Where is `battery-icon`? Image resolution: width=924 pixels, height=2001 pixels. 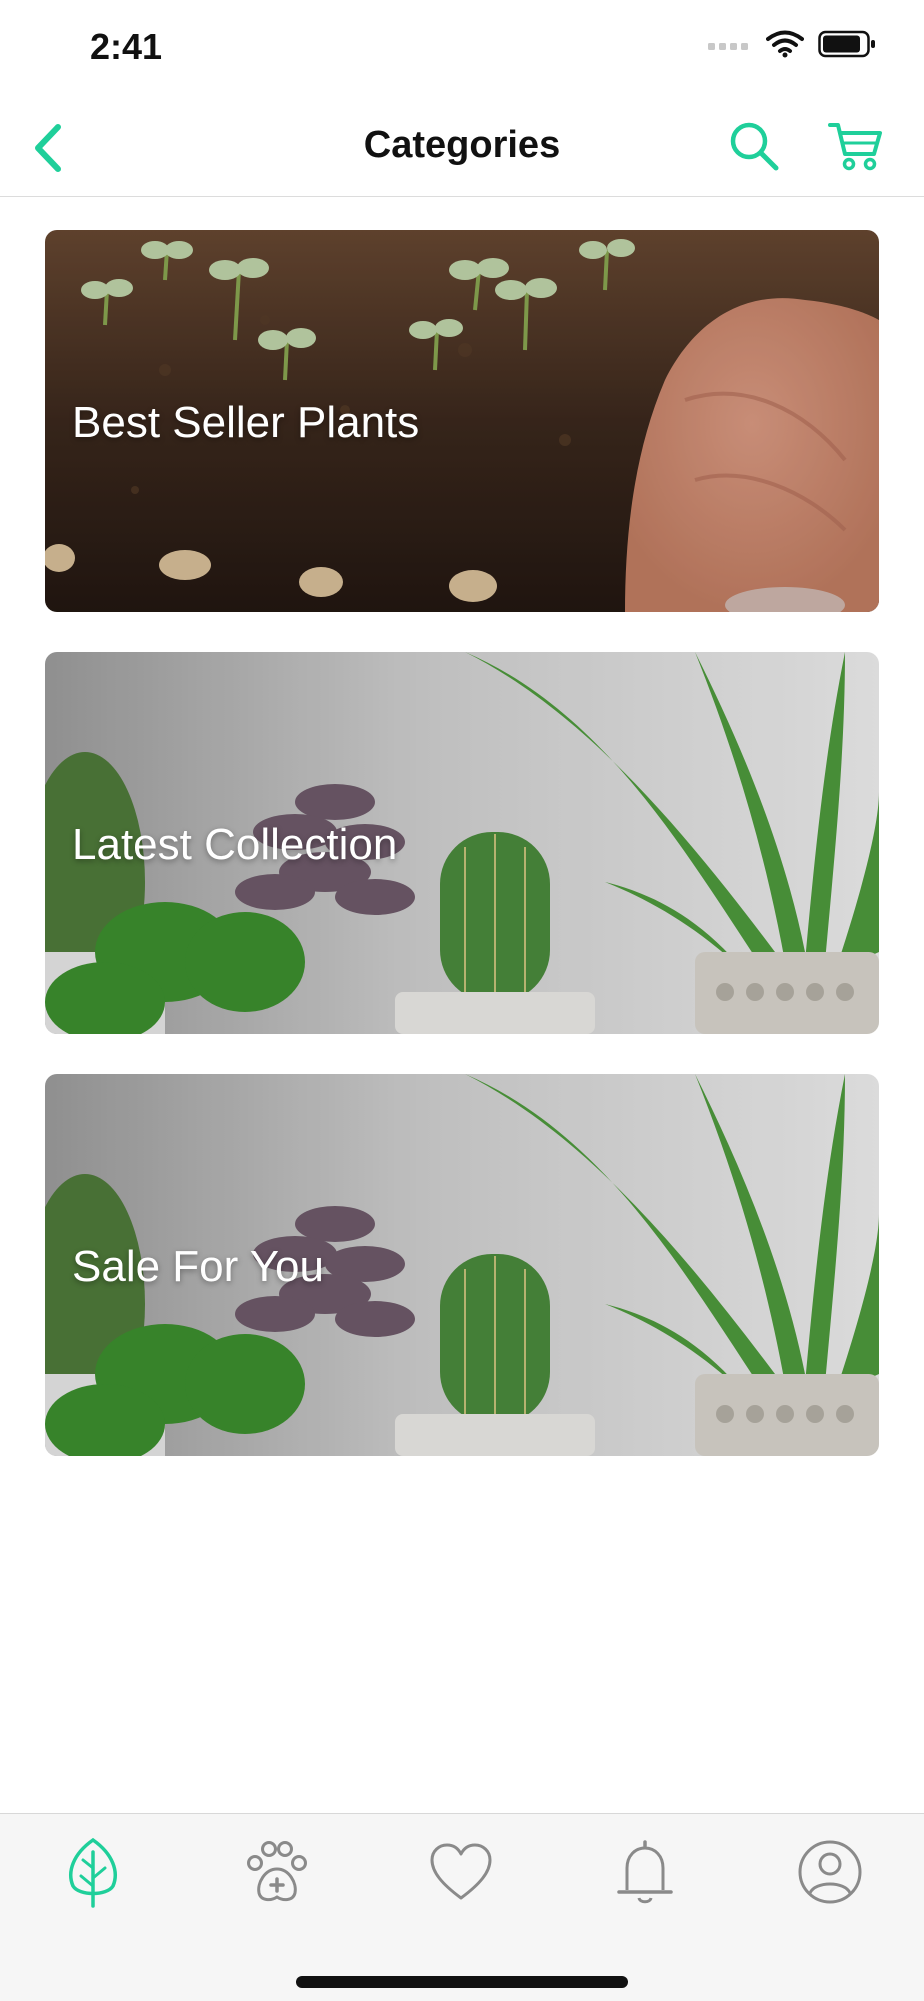 battery-icon is located at coordinates (846, 44).